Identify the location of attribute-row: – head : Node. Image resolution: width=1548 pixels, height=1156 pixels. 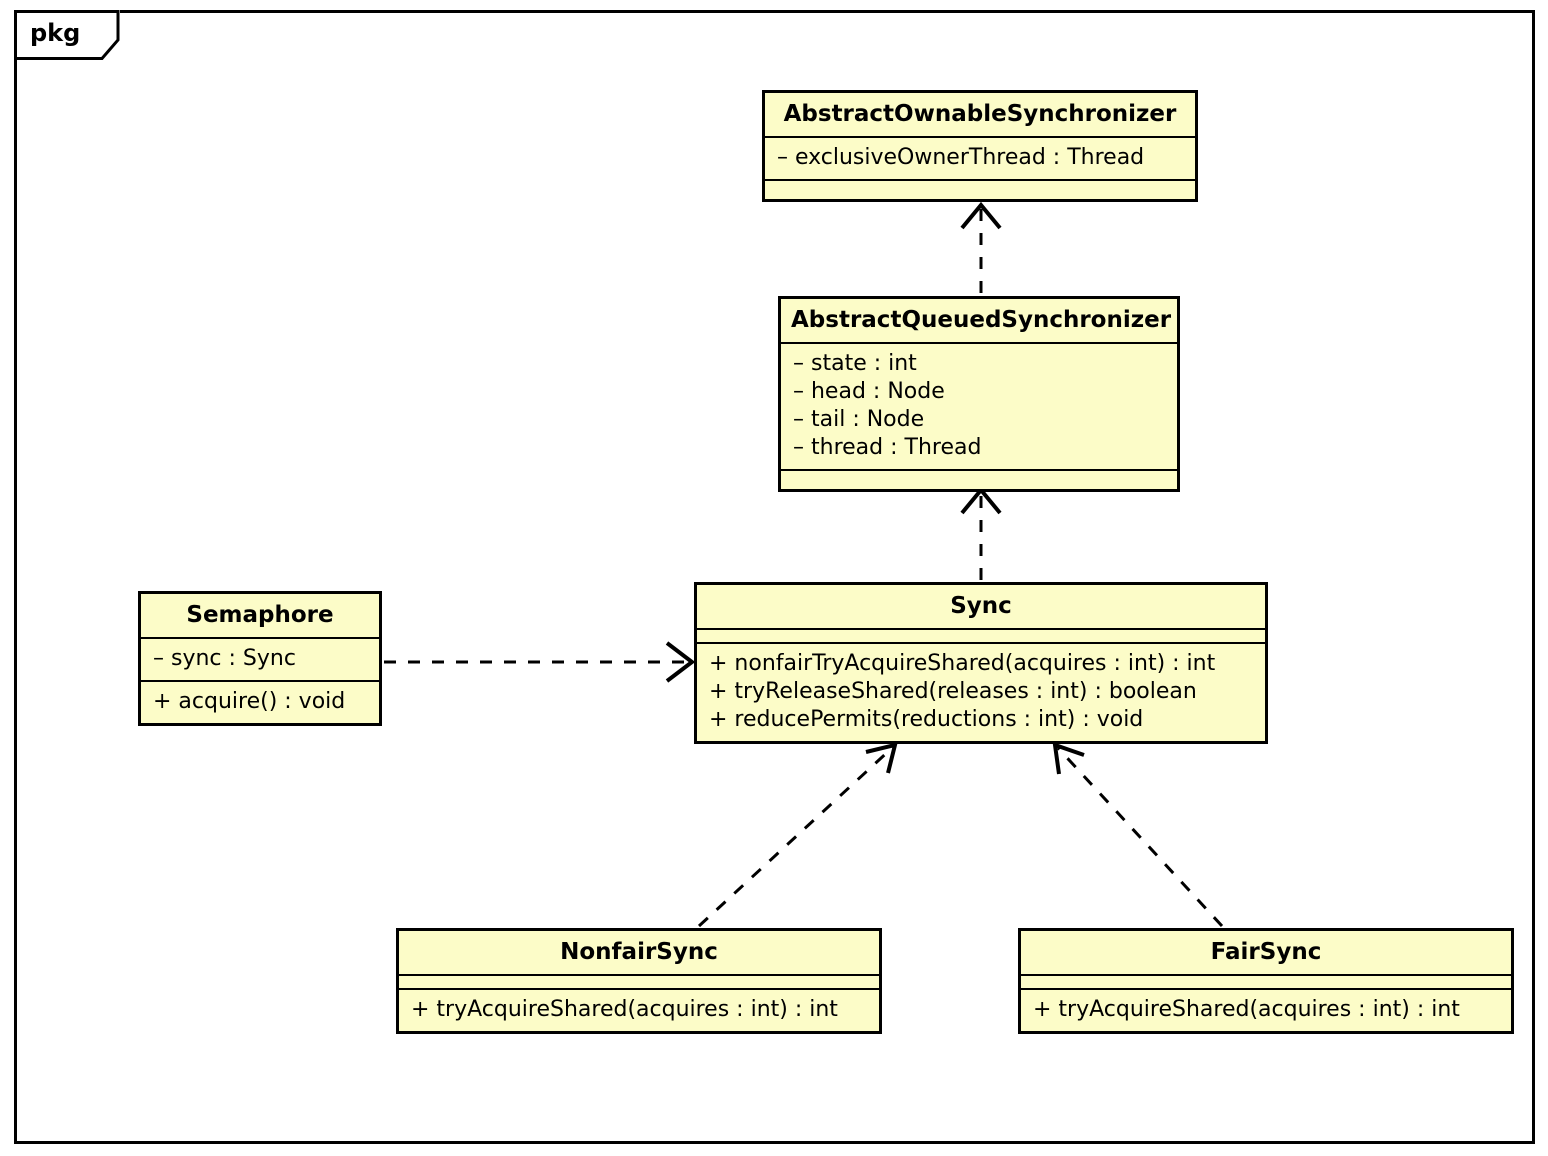
(869, 391).